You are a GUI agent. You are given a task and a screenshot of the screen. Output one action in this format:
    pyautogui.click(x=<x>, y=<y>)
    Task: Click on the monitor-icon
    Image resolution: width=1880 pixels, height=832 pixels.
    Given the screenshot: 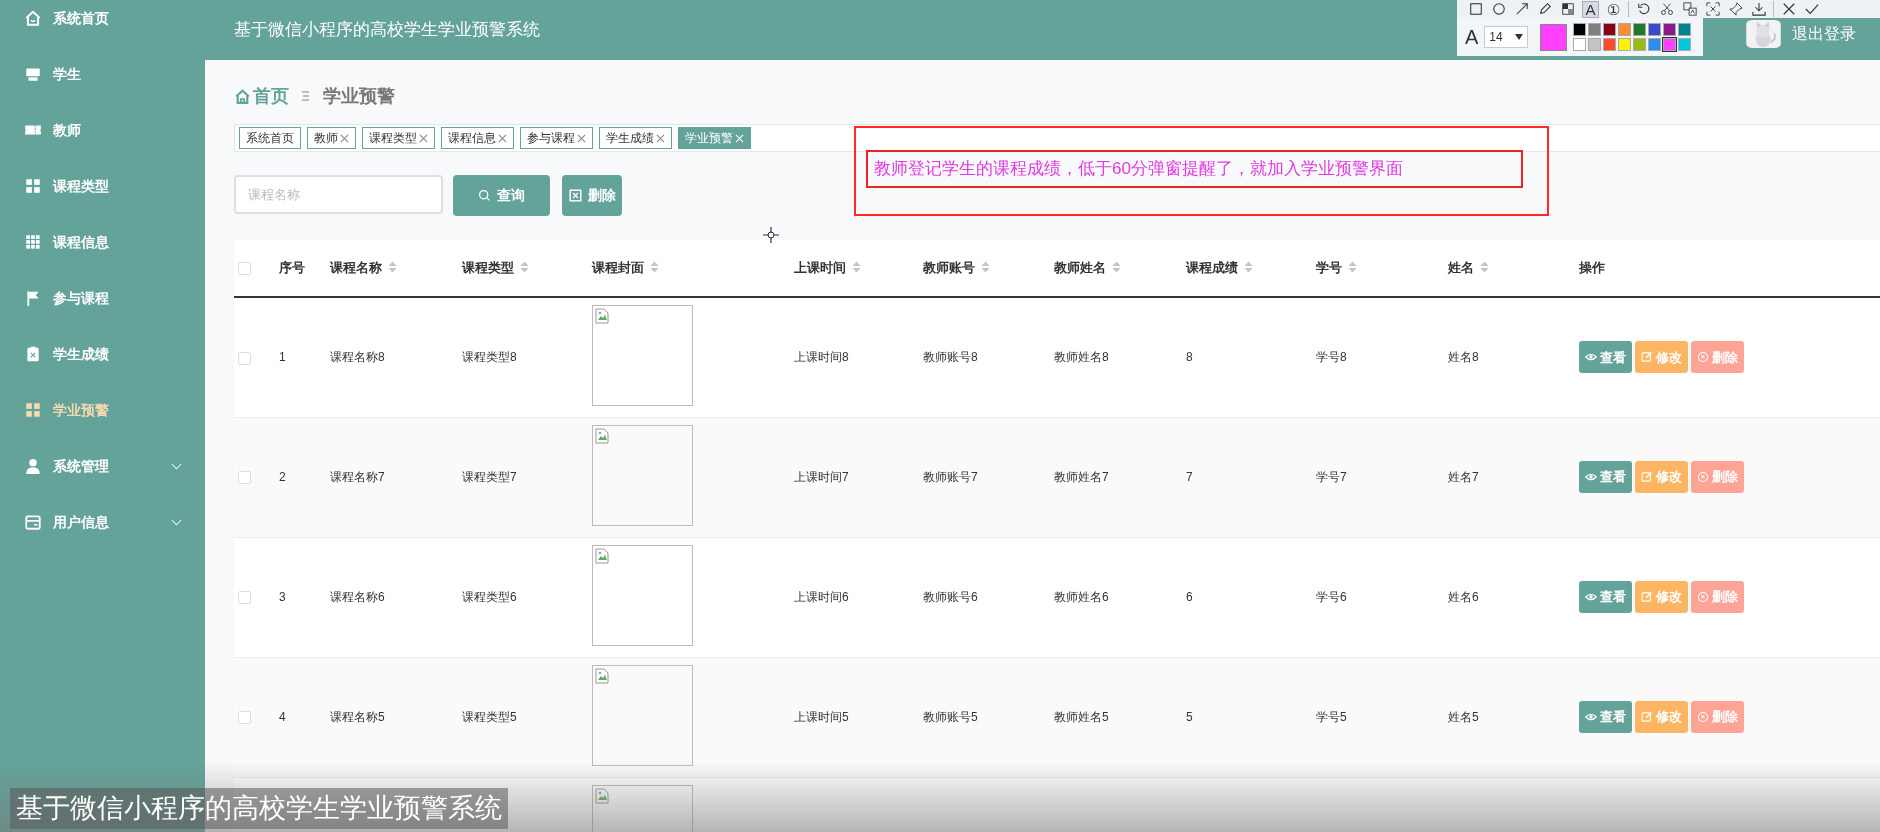 What is the action you would take?
    pyautogui.click(x=33, y=74)
    